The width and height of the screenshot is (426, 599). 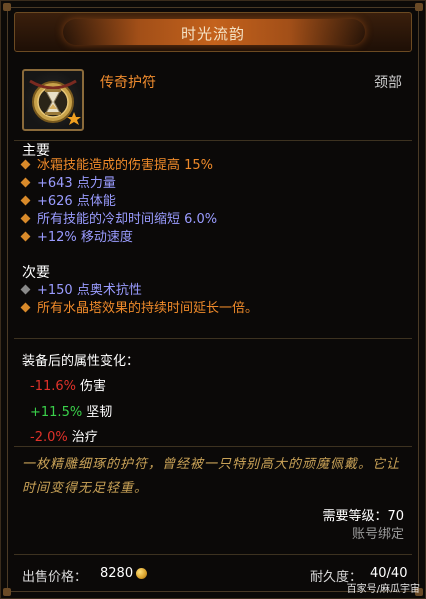 I want to click on item-title: 时光流韵, so click(x=212, y=34).